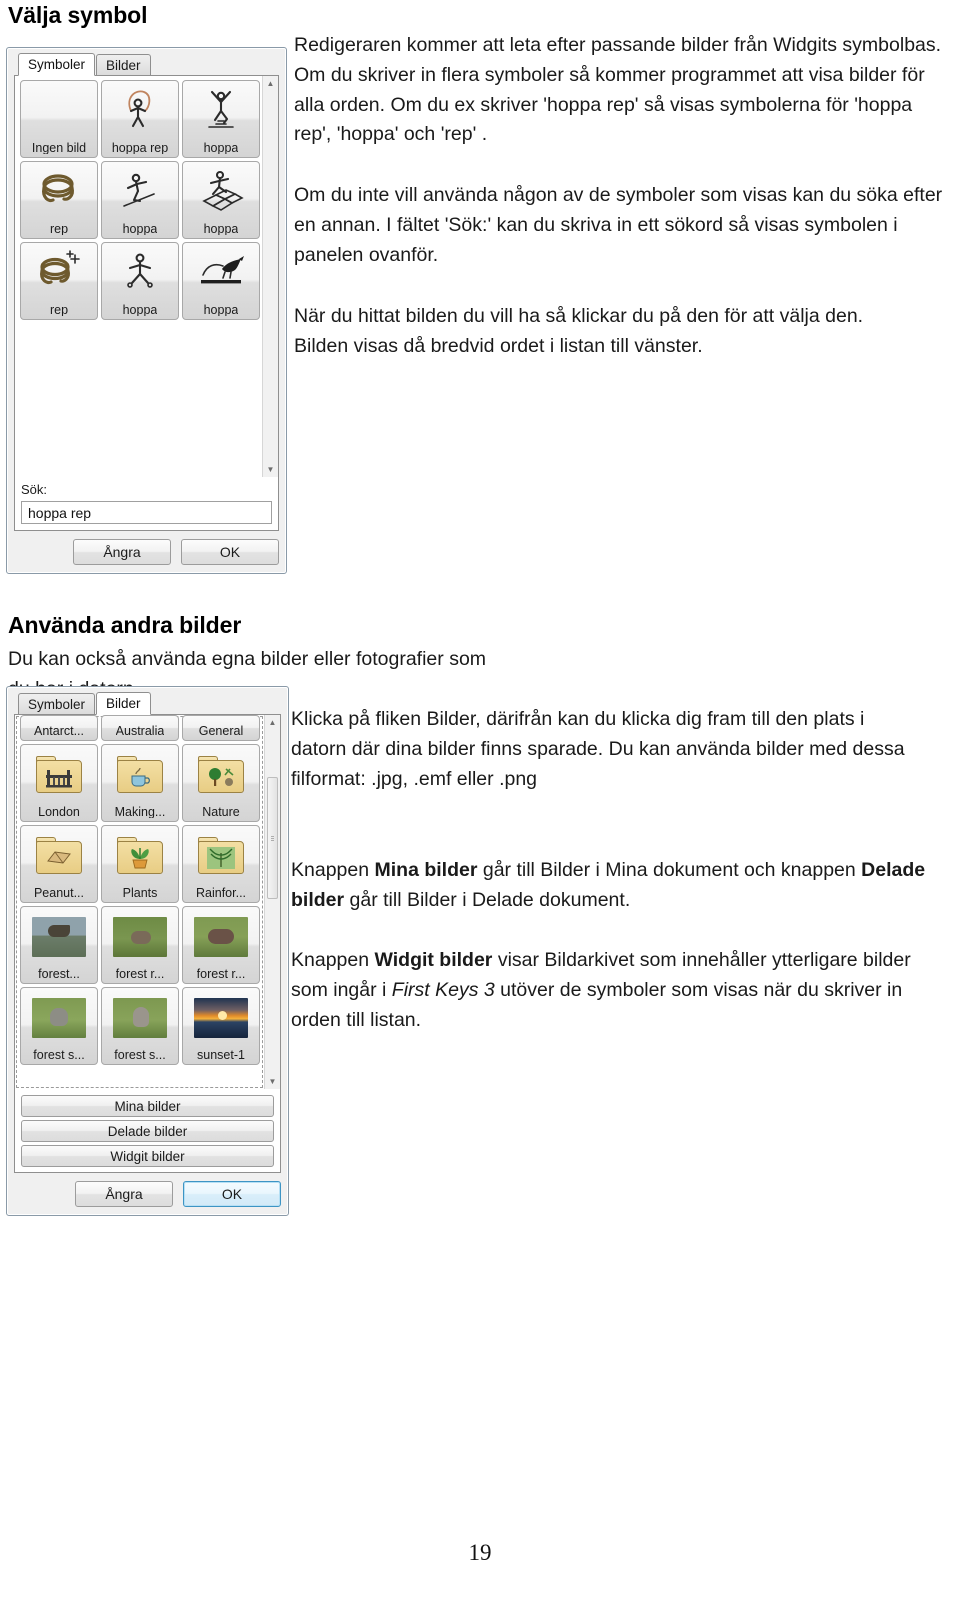 The height and width of the screenshot is (1598, 960). Describe the element at coordinates (146, 512) in the screenshot. I see `search-input: hoppa rep` at that location.